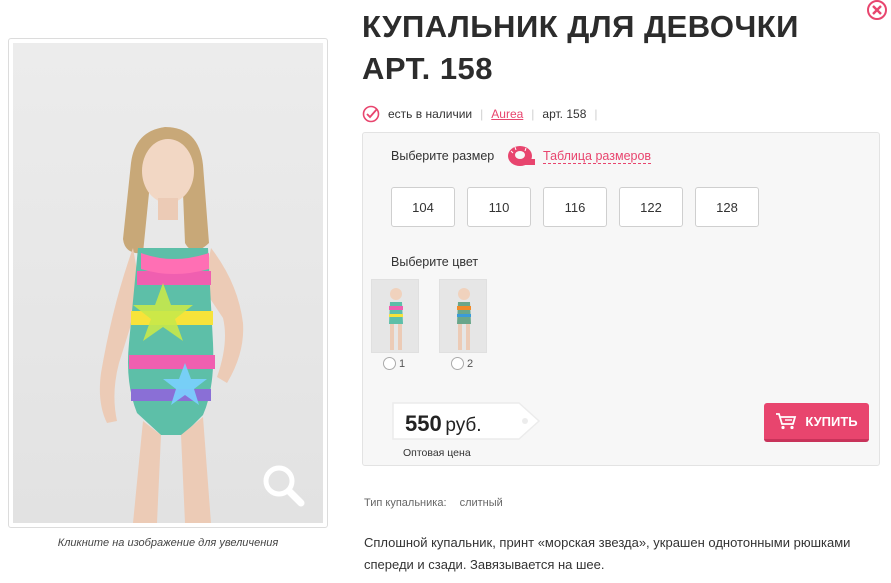  Describe the element at coordinates (499, 207) in the screenshot. I see `size-option: 110` at that location.